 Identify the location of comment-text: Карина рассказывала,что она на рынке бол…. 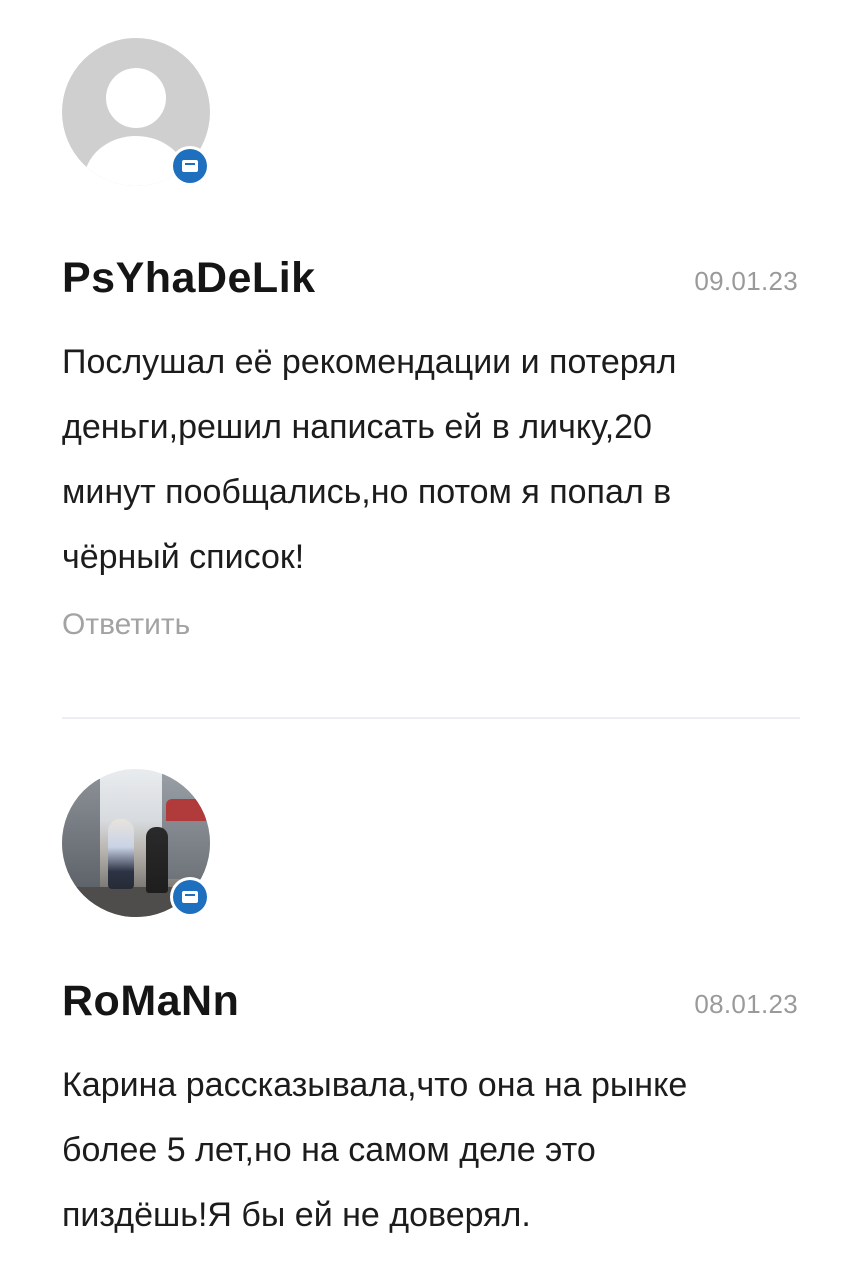
(375, 1150).